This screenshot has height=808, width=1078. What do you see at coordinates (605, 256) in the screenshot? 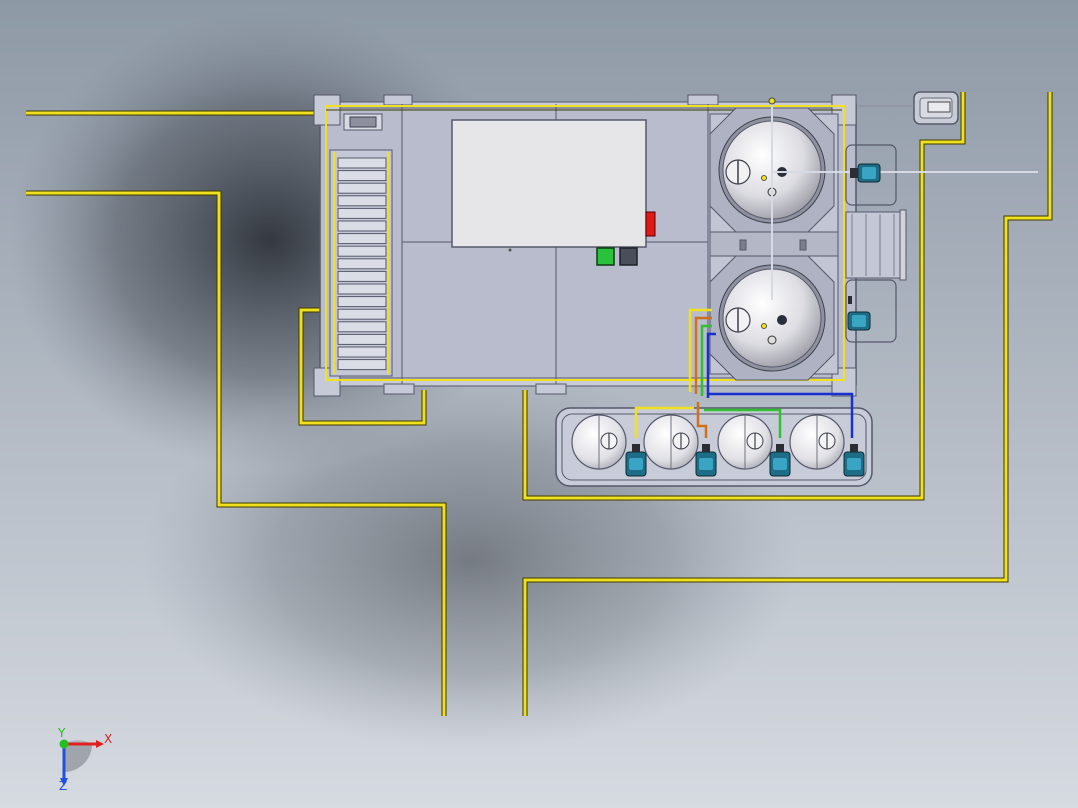
I see `green-start-button` at bounding box center [605, 256].